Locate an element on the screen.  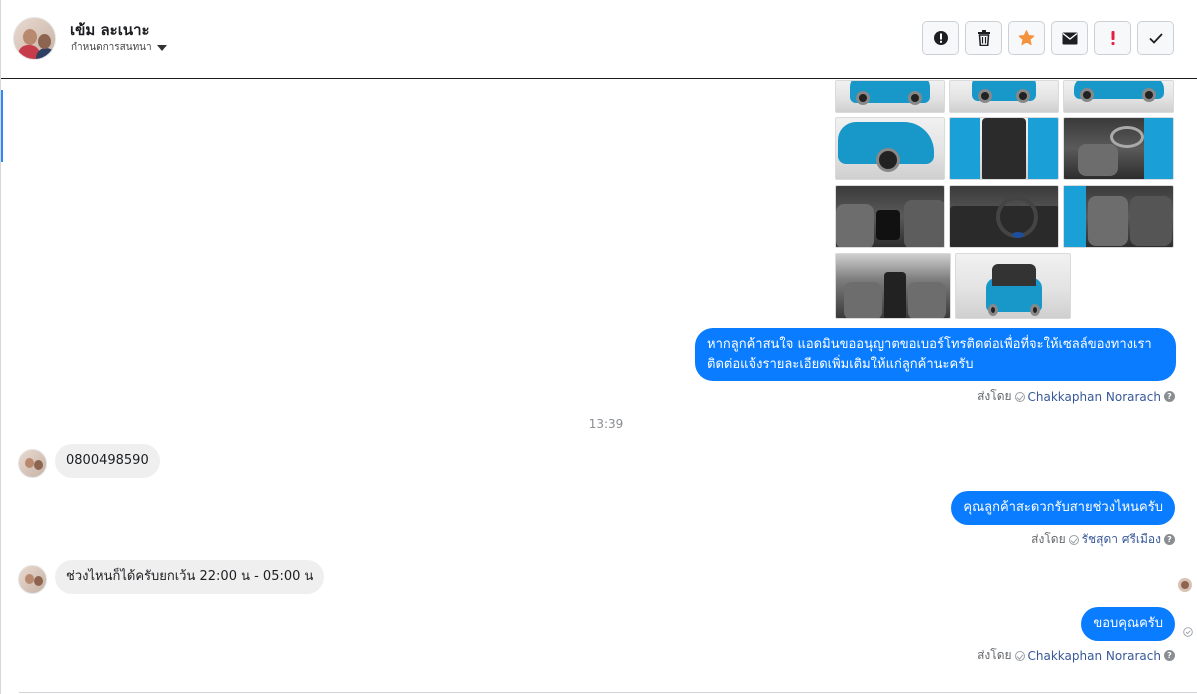
incoming-message: ช่วงไหนก็ได้ครับยกเว้น 22:00 น - 05:00 น is located at coordinates (190, 577).